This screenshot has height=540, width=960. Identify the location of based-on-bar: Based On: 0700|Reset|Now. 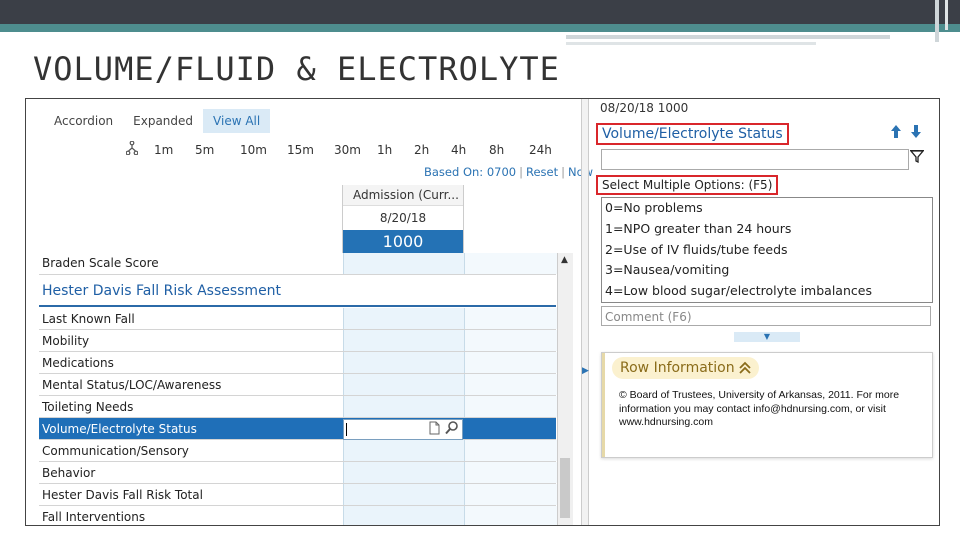
(508, 172).